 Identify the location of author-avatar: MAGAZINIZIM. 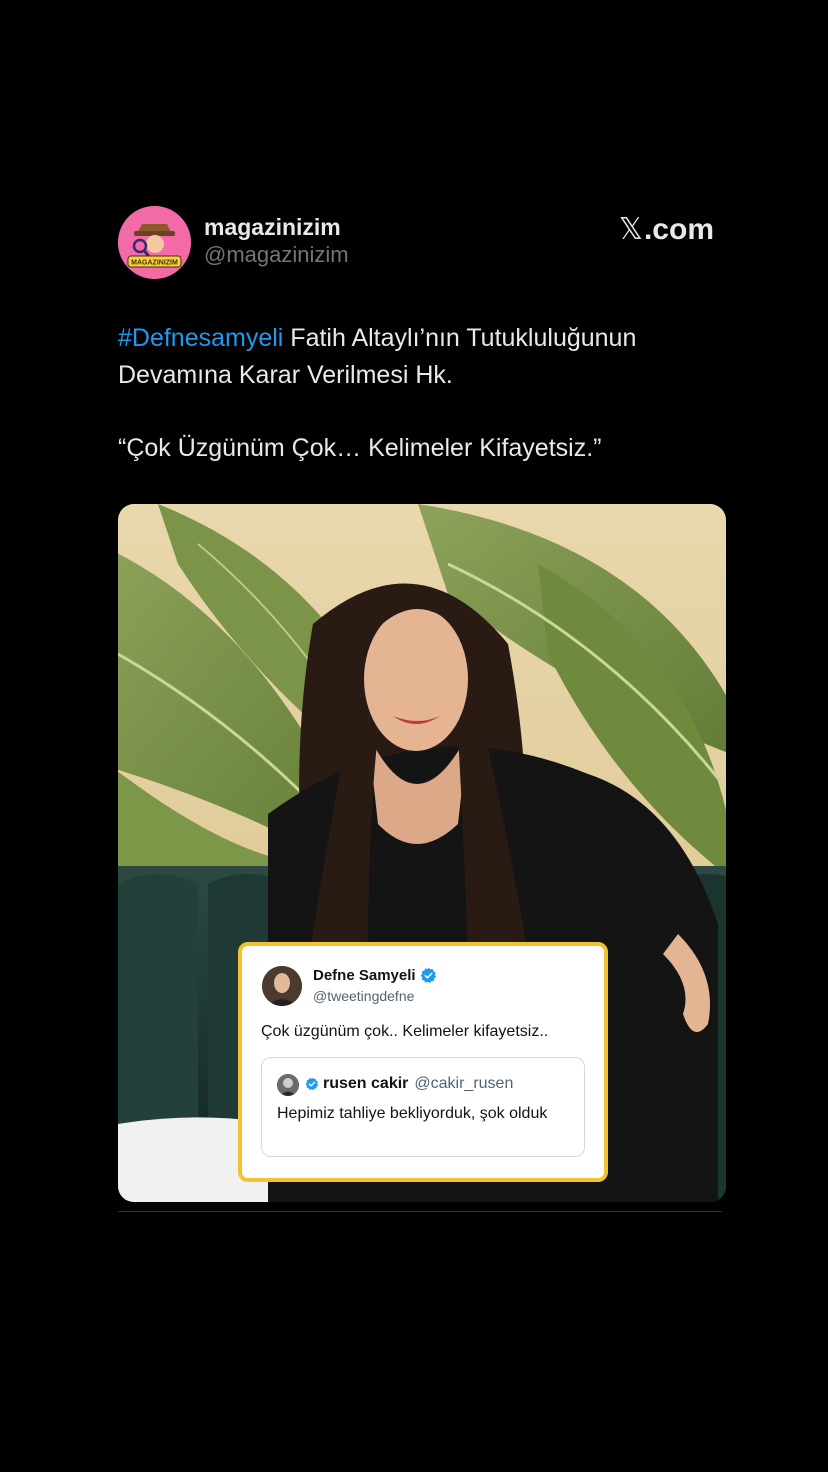
(154, 242).